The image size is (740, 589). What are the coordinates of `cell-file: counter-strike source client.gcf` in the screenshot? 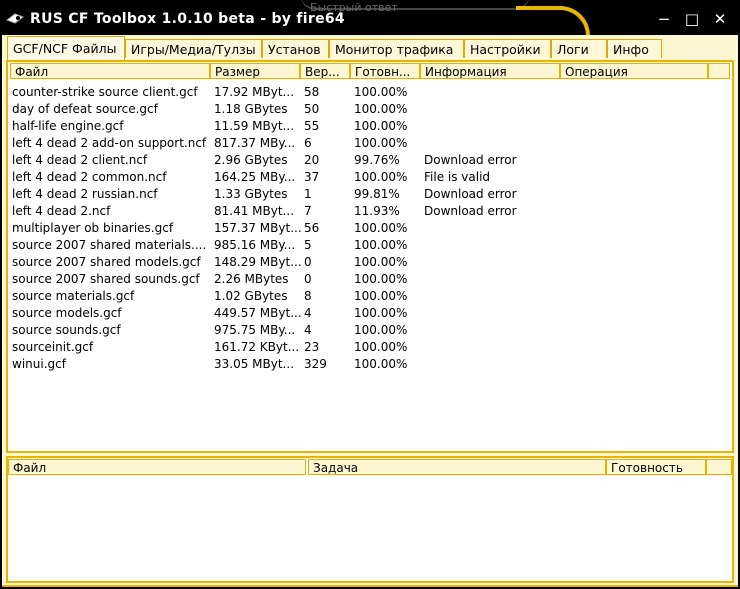 It's located at (105, 92).